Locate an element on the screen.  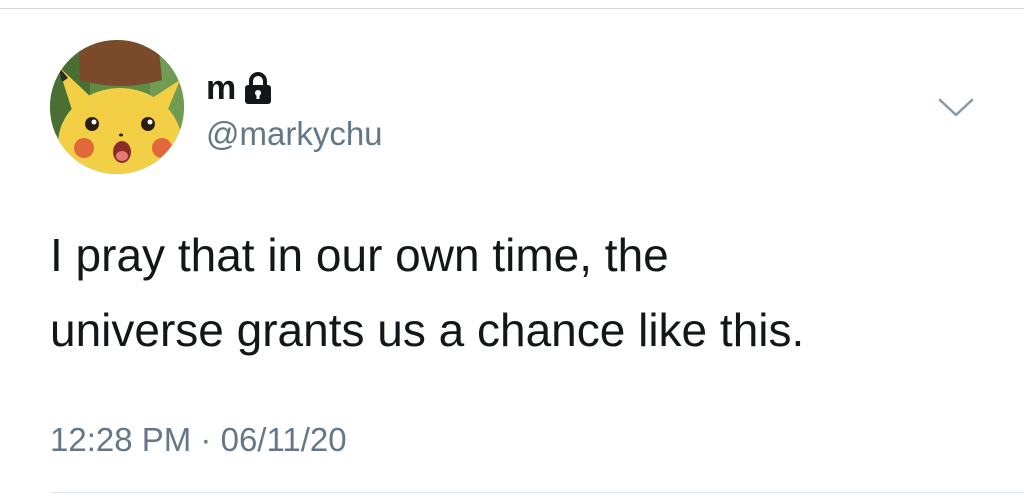
avatar is located at coordinates (117, 107).